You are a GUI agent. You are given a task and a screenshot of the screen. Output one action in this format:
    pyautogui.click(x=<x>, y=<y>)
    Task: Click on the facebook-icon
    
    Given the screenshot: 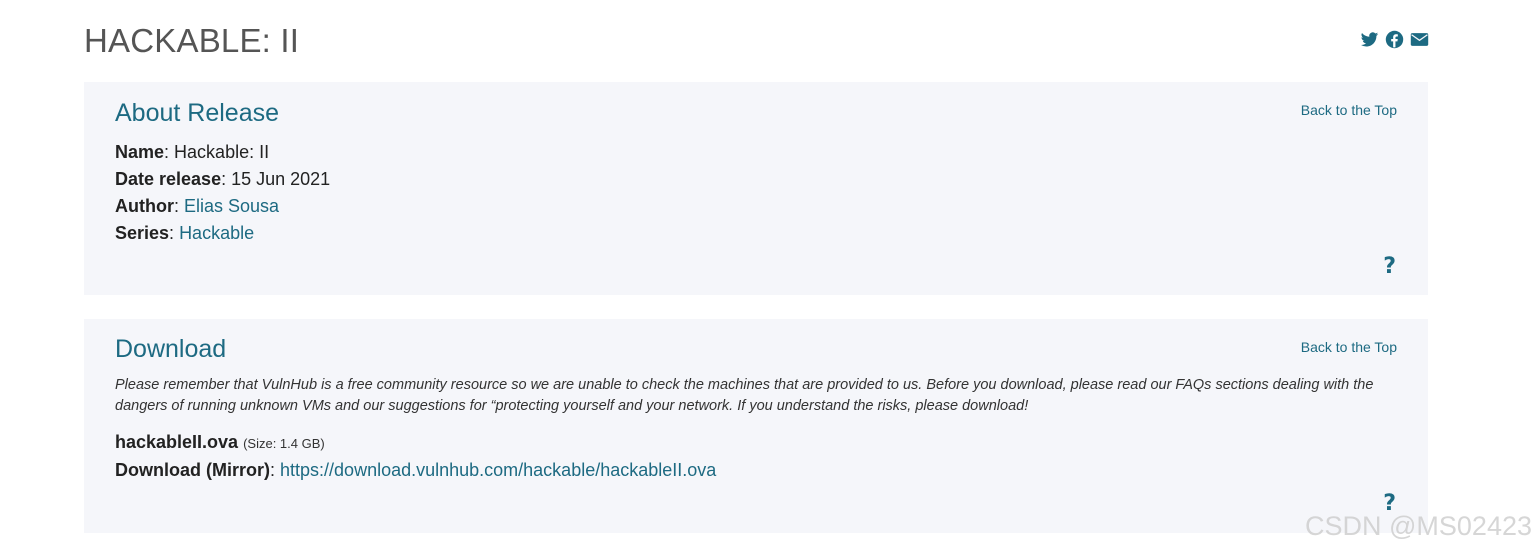 What is the action you would take?
    pyautogui.click(x=1394, y=39)
    